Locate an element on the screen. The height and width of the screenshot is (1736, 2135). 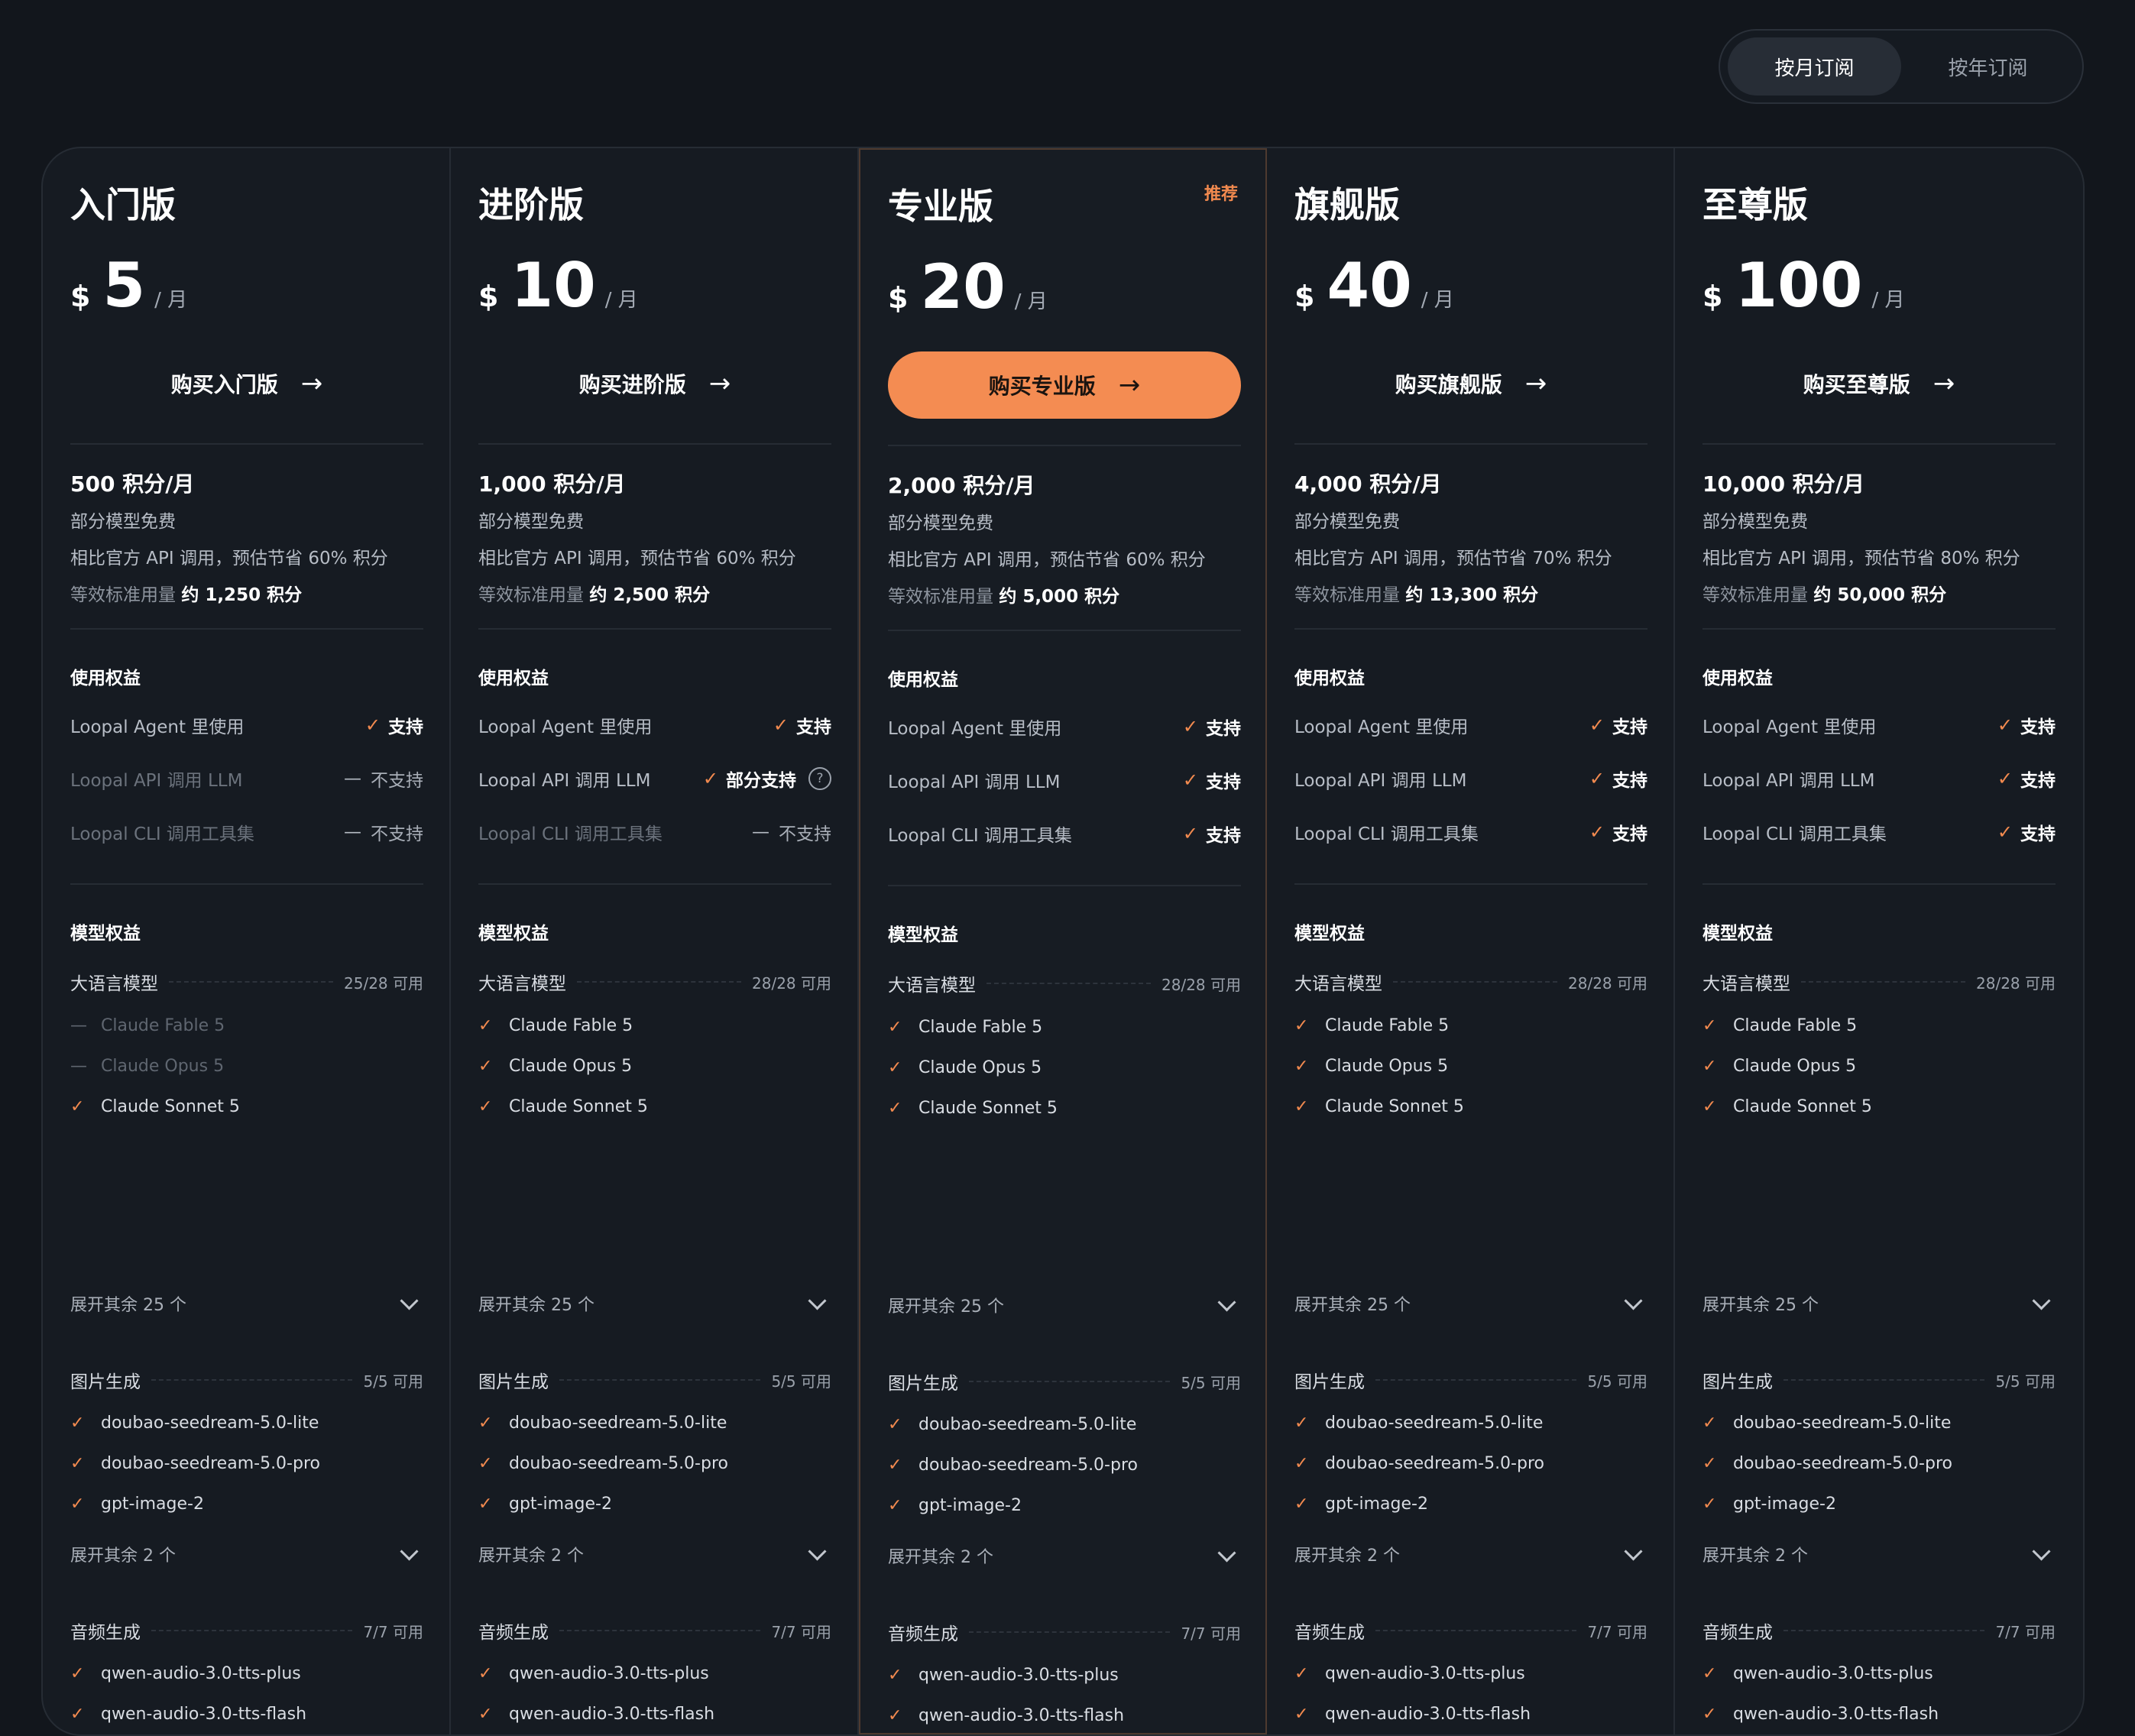
model-name: doubao-seedream-5.0-pro is located at coordinates (1434, 1463).